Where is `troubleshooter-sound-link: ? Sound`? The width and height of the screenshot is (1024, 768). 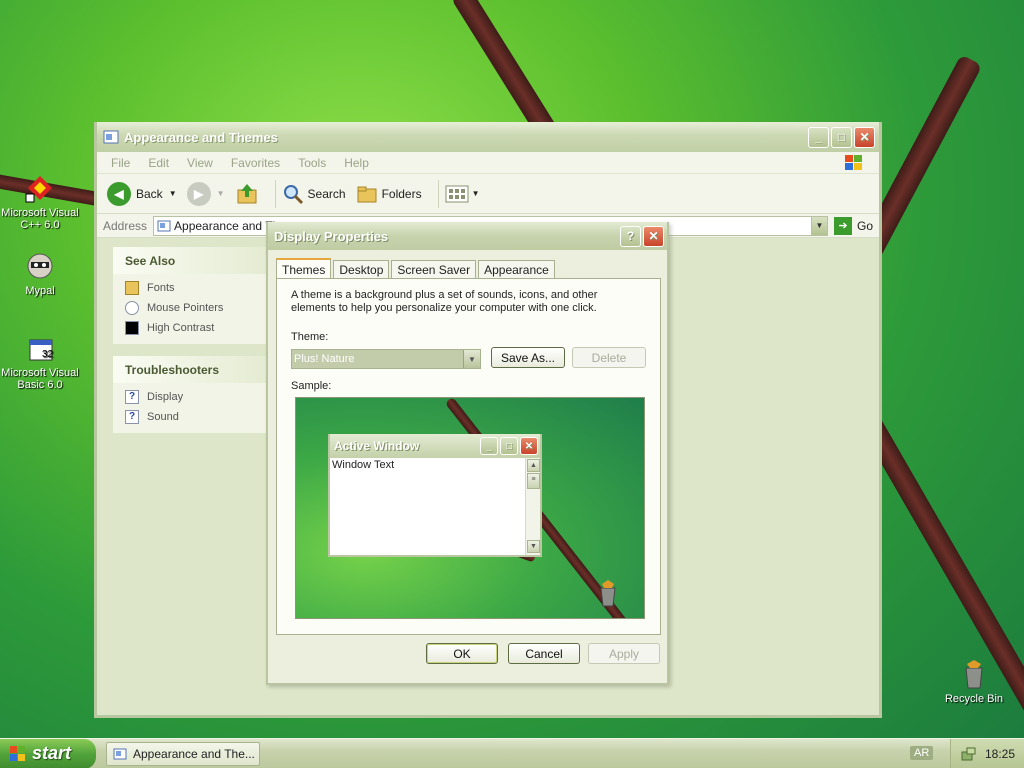 troubleshooter-sound-link: ? Sound is located at coordinates (193, 417).